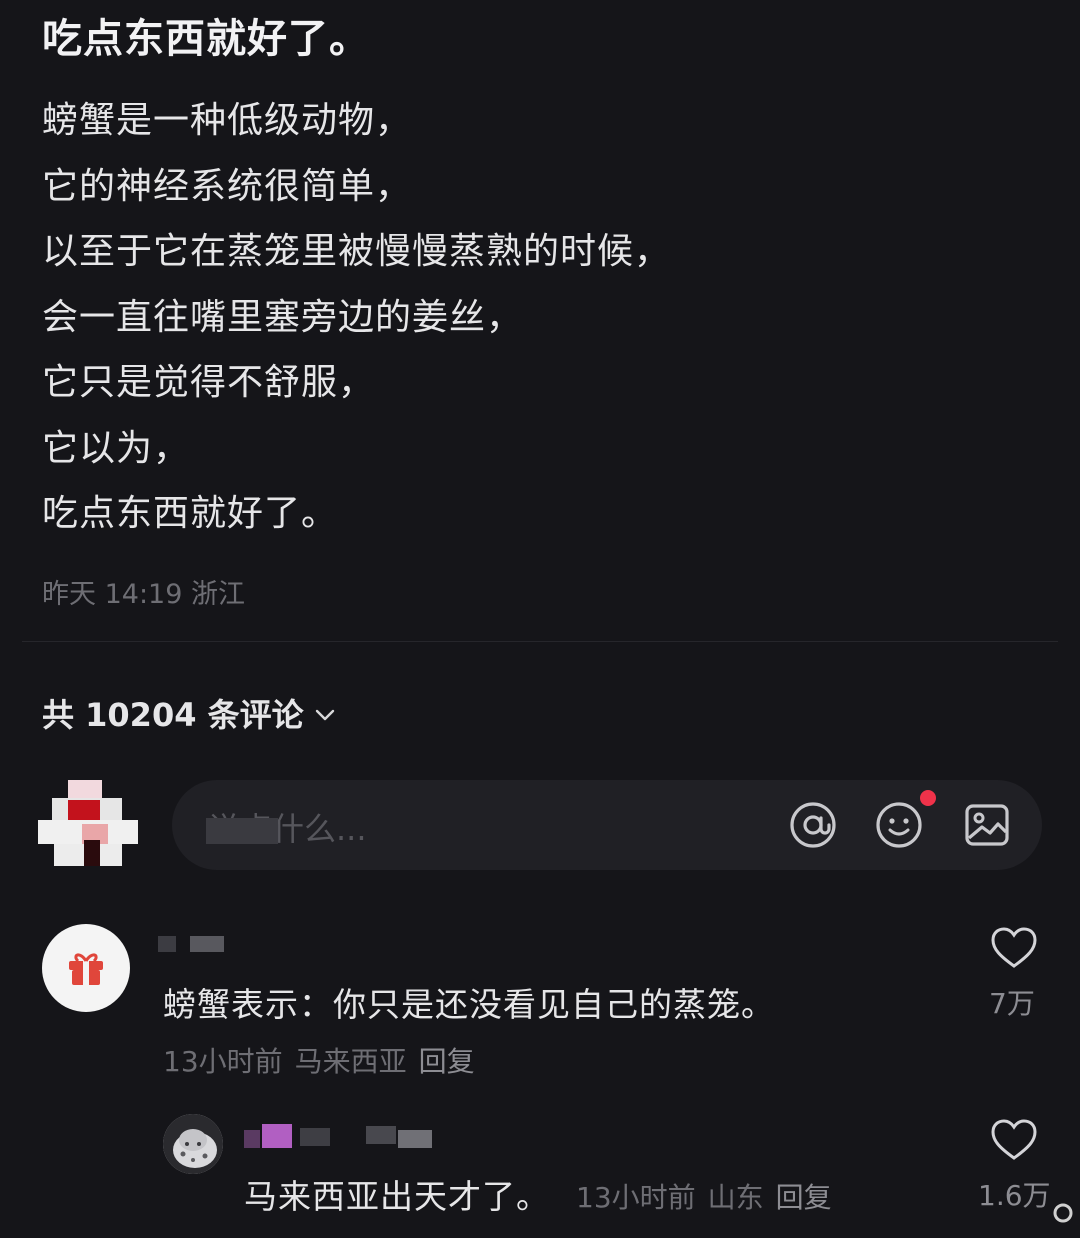  Describe the element at coordinates (206, 39) in the screenshot. I see `post-title: 吃点东西就好了。` at that location.